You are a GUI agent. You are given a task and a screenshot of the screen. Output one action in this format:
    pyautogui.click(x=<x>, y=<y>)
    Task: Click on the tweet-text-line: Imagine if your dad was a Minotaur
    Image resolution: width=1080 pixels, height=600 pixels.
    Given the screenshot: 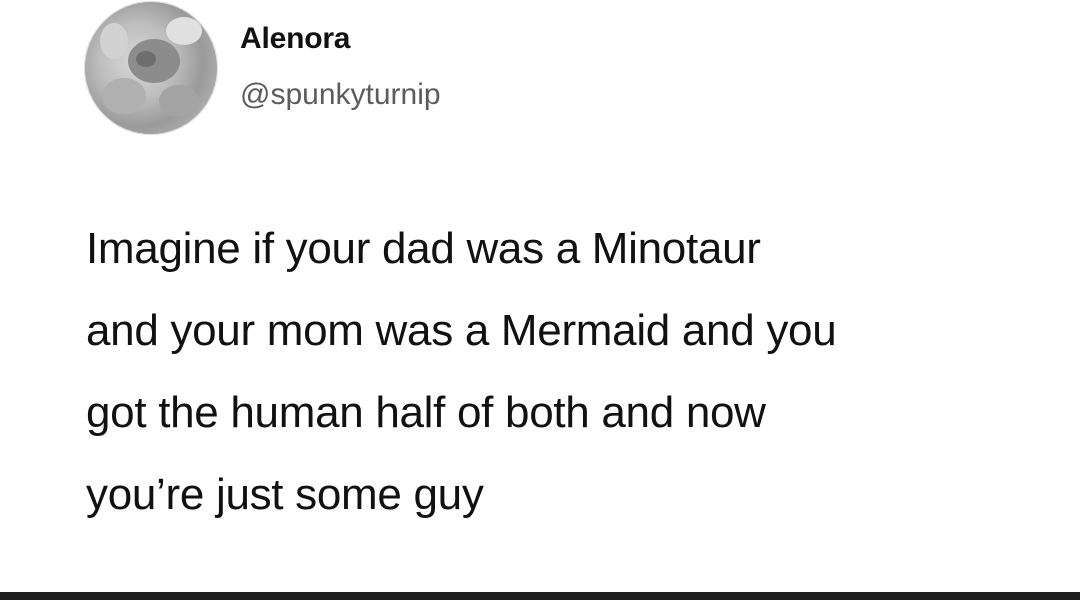 What is the action you would take?
    pyautogui.click(x=423, y=248)
    